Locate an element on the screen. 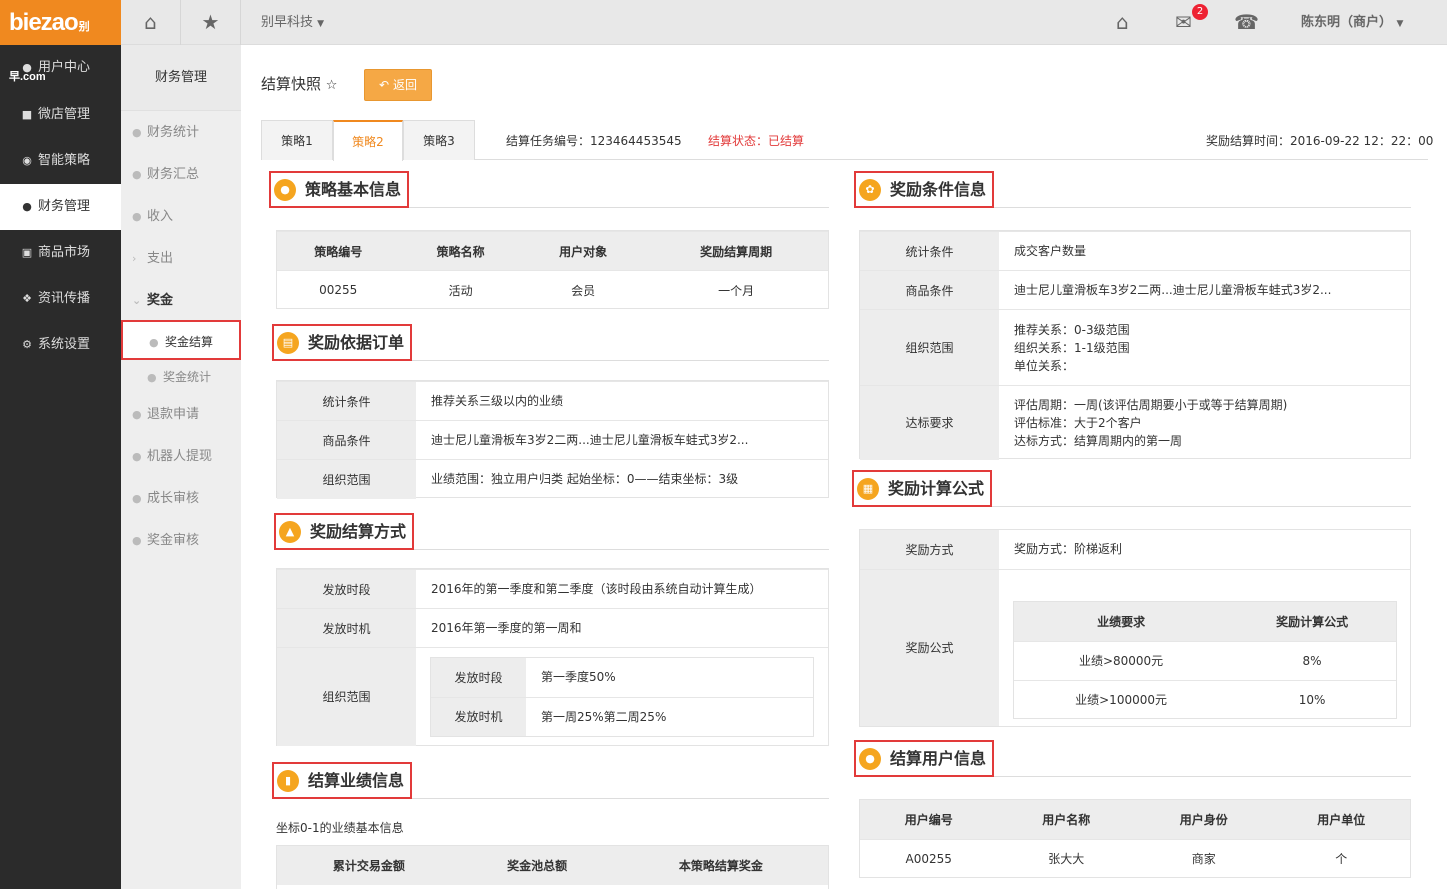 This screenshot has height=889, width=1447. section-conditions: ✿ 奖励条件信息 is located at coordinates (1132, 191).